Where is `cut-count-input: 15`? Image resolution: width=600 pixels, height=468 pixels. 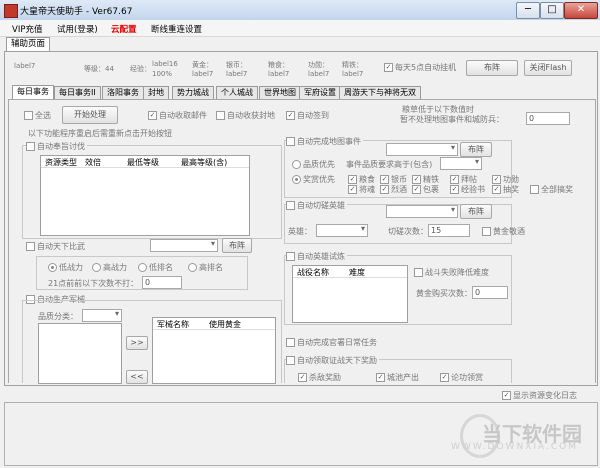
cut-count-input: 15 is located at coordinates (449, 230).